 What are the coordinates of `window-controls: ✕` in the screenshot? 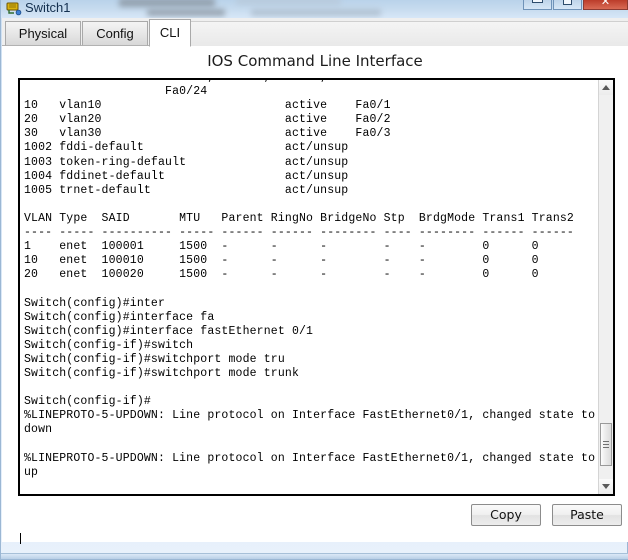 It's located at (575, 5).